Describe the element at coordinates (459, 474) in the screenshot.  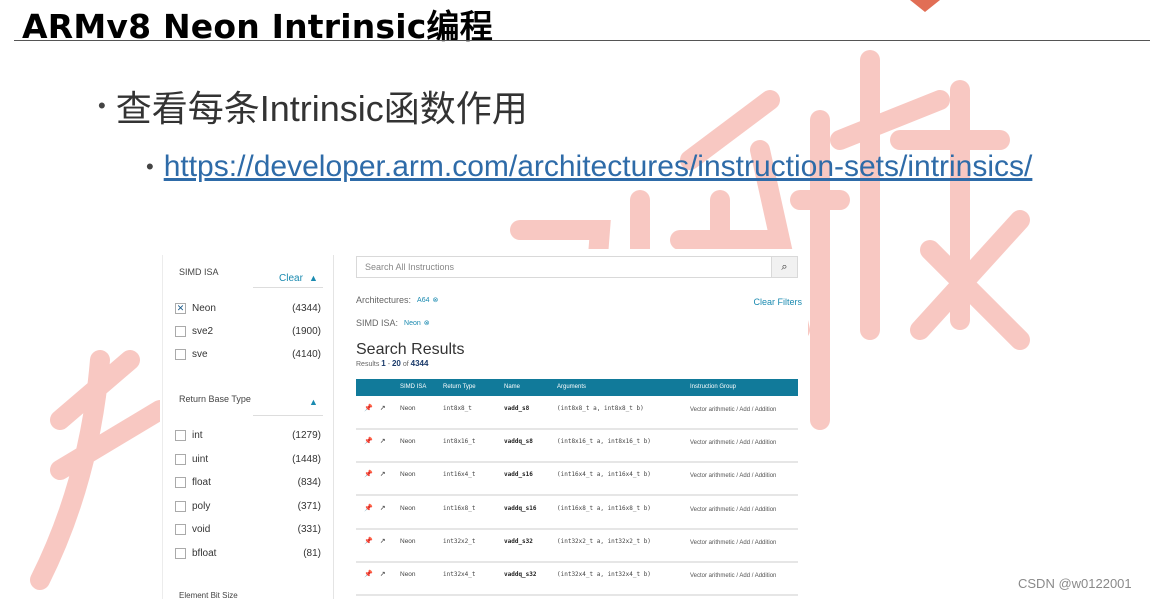
I see `cell-return-type: int16x4_t` at that location.